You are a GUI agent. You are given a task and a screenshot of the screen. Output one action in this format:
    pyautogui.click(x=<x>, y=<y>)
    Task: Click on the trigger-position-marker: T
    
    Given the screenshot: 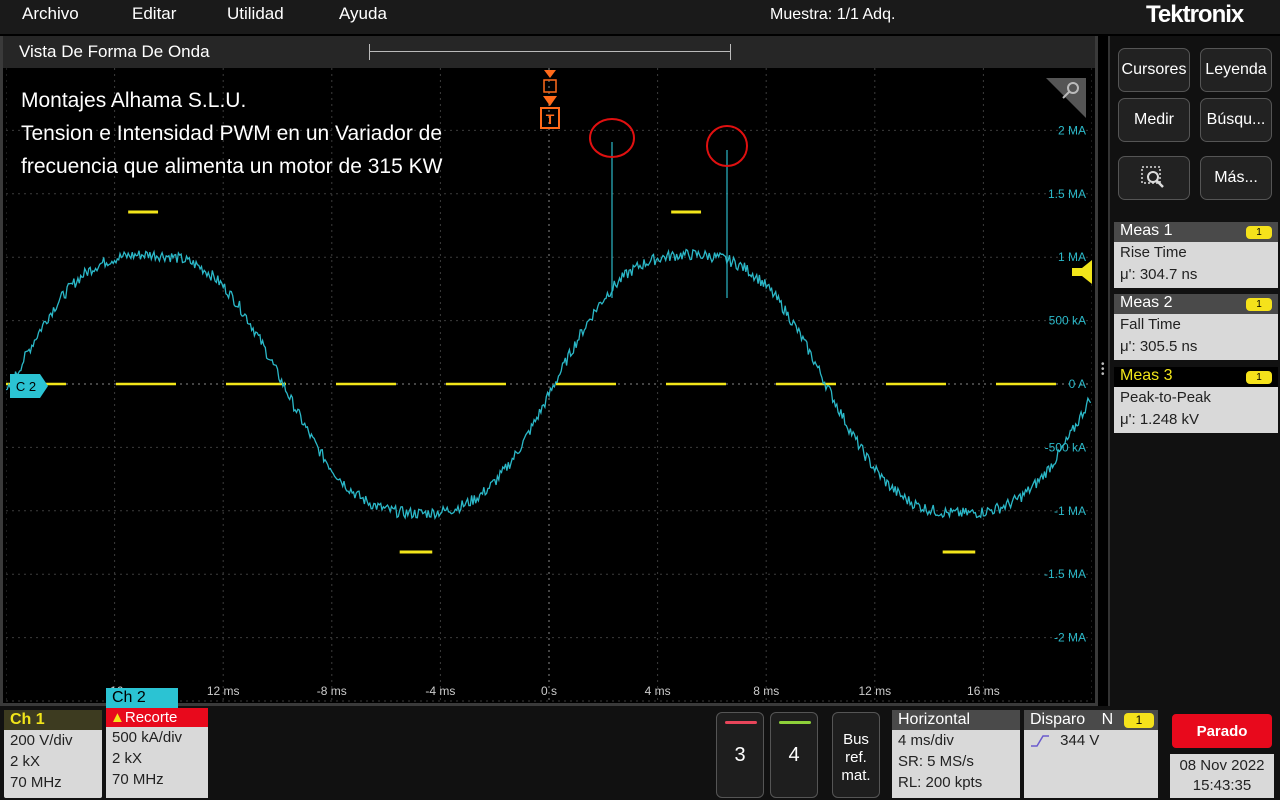 What is the action you would take?
    pyautogui.click(x=550, y=99)
    